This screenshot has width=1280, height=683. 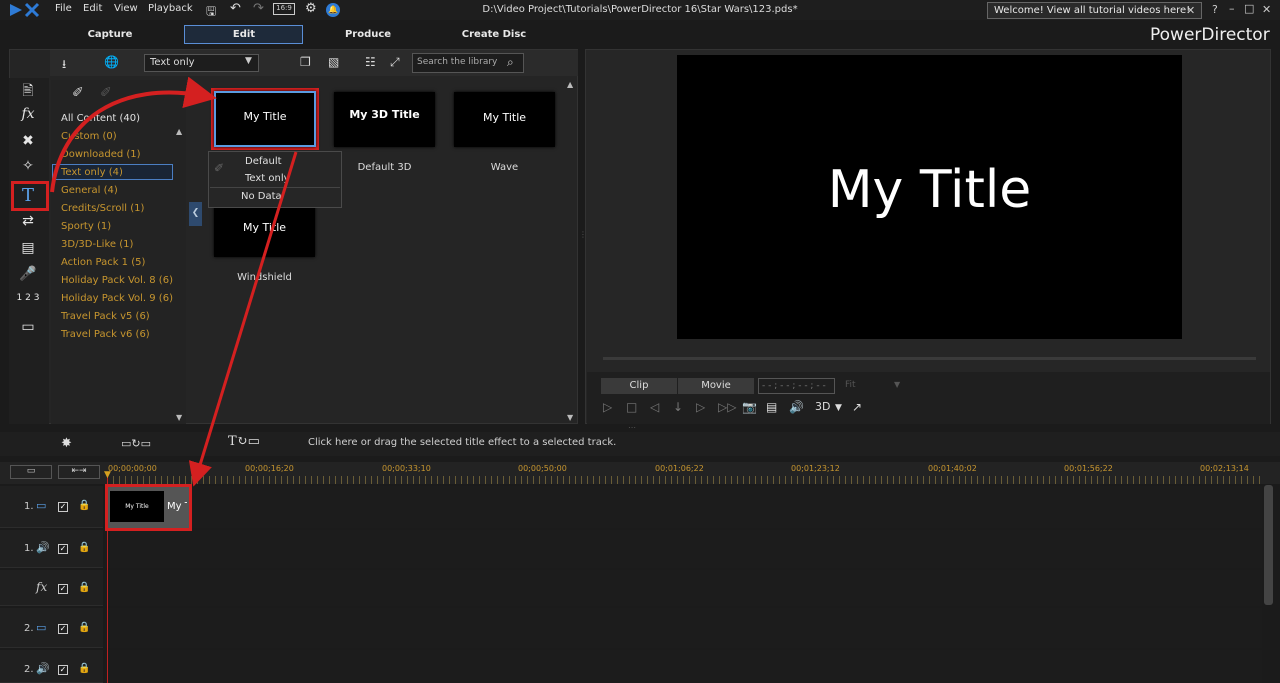 I want to click on redo-icon: ↷, so click(x=258, y=8).